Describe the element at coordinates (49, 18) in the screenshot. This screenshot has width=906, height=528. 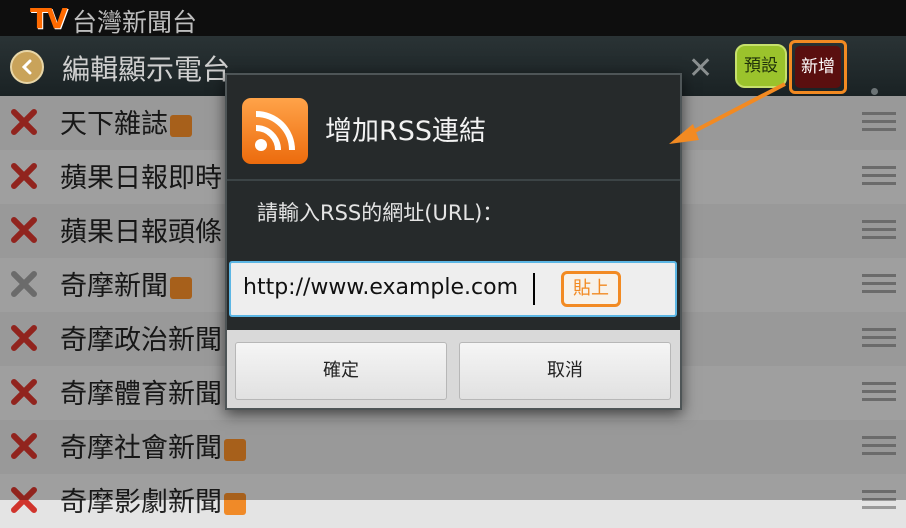
I see `tv-logo: TV` at that location.